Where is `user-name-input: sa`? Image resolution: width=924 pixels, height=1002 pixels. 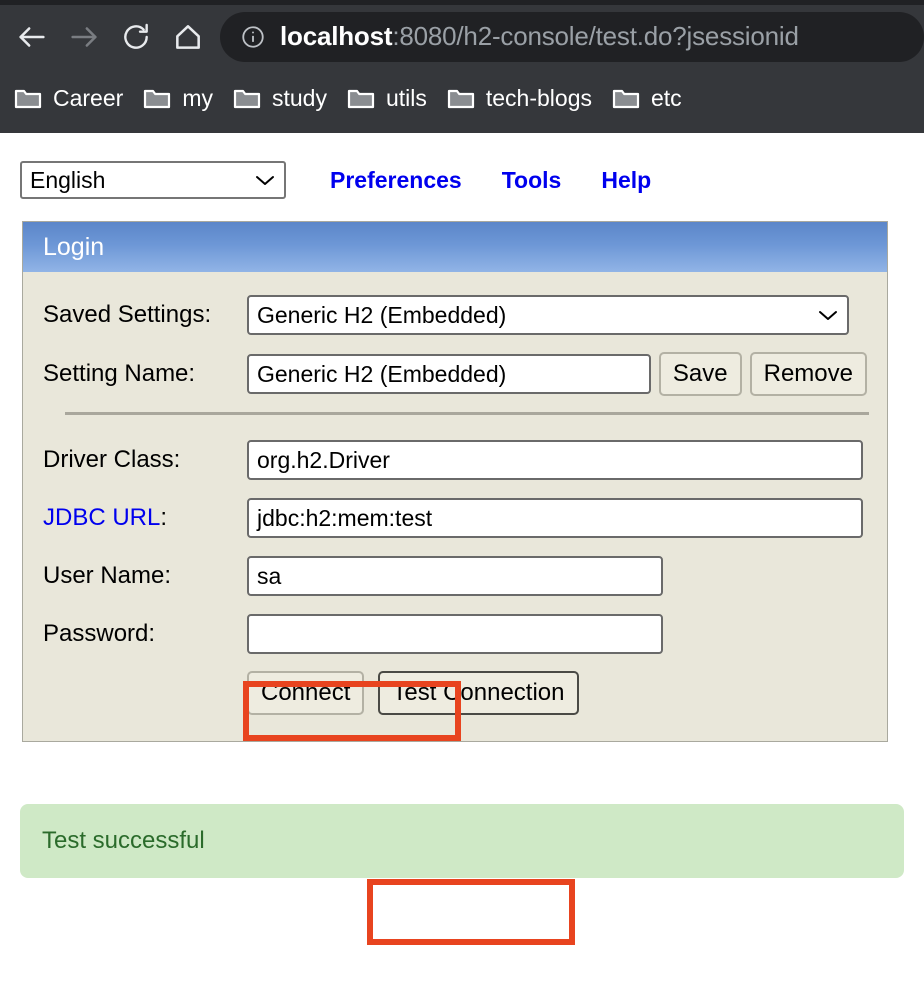
user-name-input: sa is located at coordinates (455, 576).